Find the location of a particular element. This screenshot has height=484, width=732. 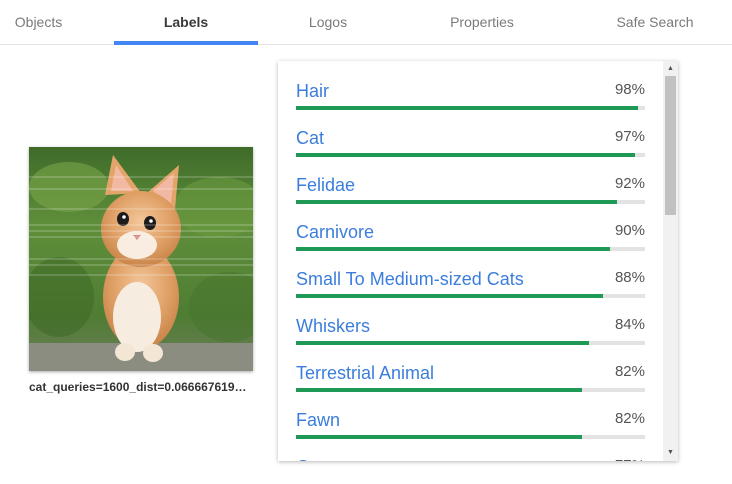

tab-safe-search: Safe Search is located at coordinates (655, 22).